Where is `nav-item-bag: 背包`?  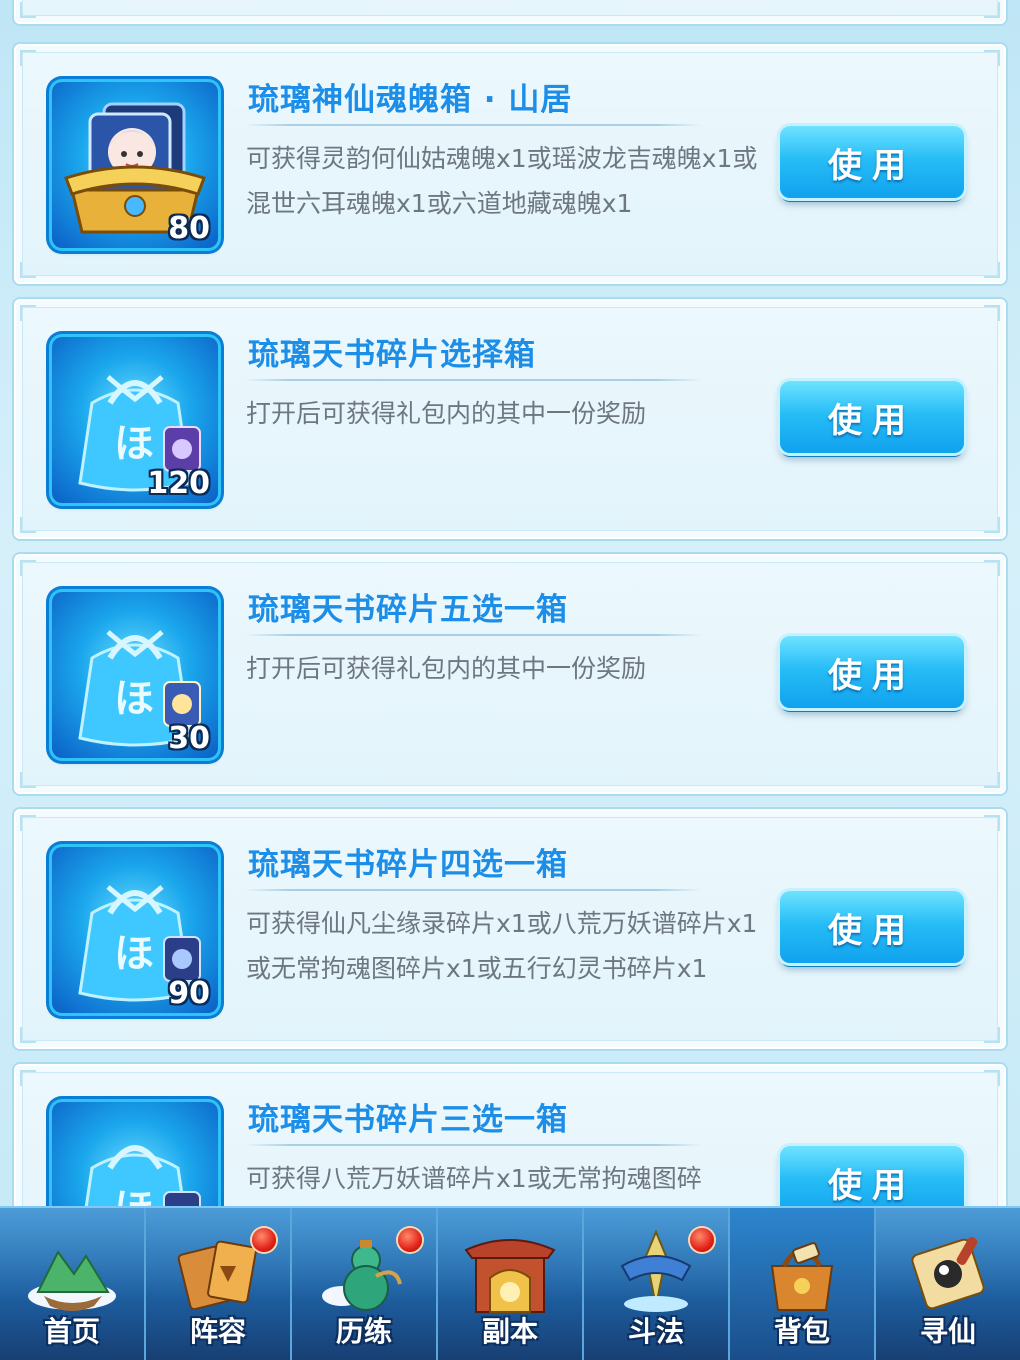 nav-item-bag: 背包 is located at coordinates (803, 1284).